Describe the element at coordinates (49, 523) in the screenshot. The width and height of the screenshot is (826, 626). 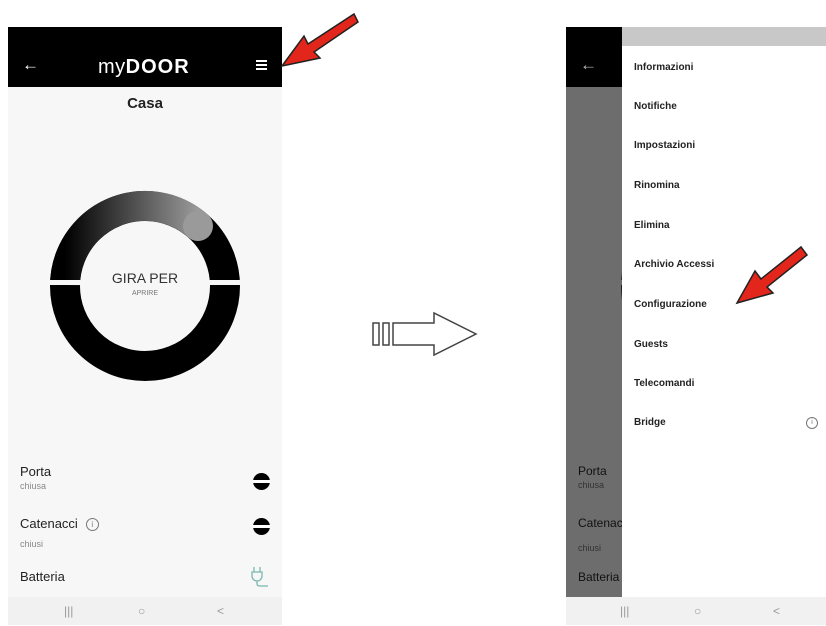
I see `bolts-label: Catenacci` at that location.